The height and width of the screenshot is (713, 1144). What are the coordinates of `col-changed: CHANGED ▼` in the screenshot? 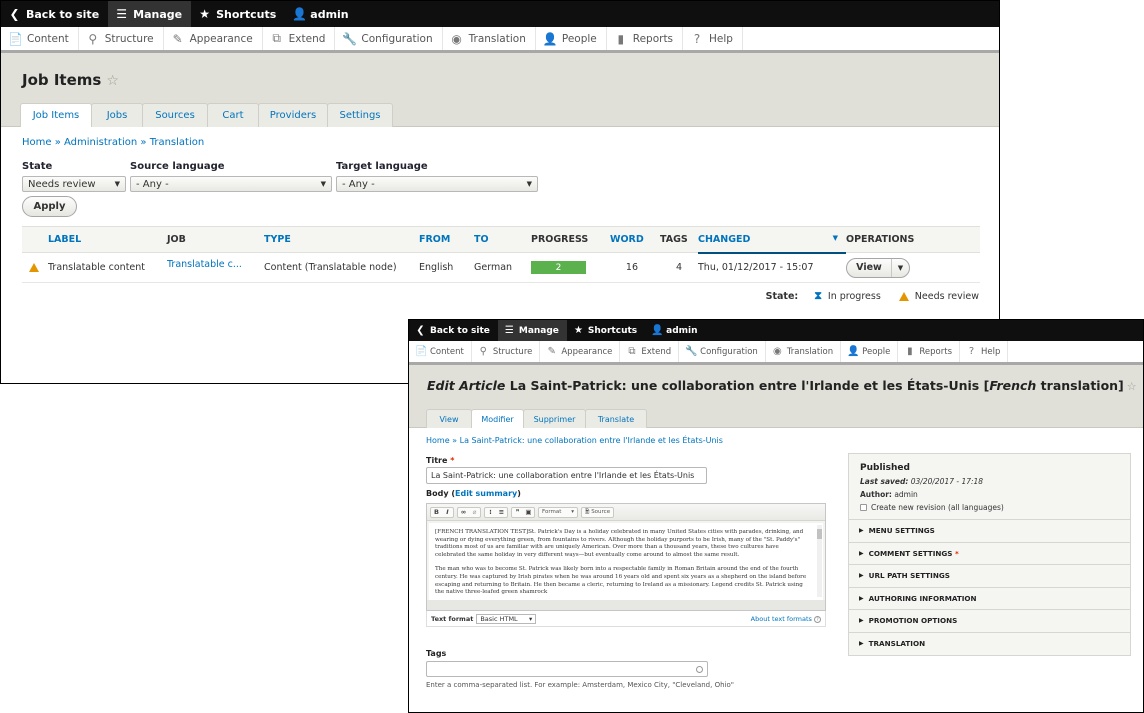 It's located at (772, 240).